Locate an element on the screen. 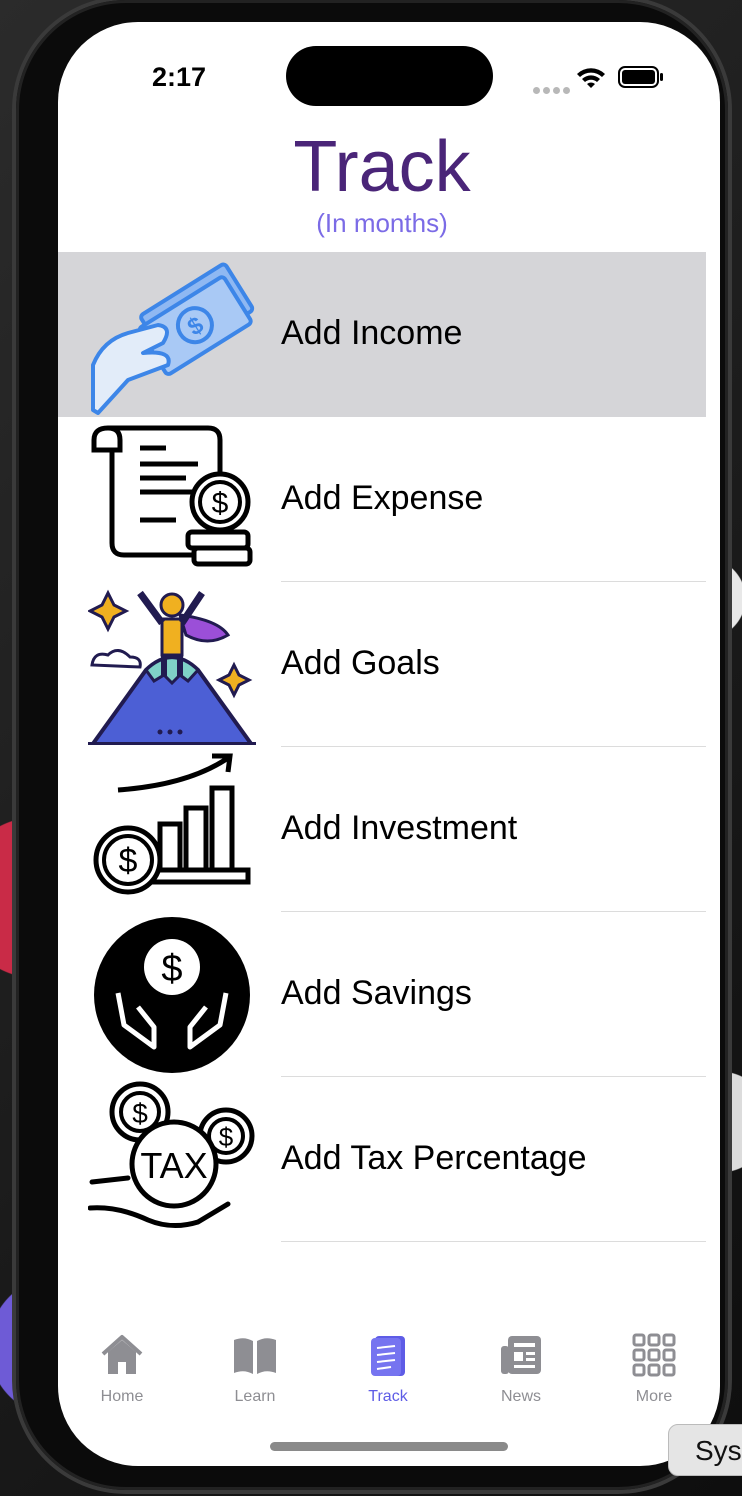  home-indicator is located at coordinates (389, 1446).